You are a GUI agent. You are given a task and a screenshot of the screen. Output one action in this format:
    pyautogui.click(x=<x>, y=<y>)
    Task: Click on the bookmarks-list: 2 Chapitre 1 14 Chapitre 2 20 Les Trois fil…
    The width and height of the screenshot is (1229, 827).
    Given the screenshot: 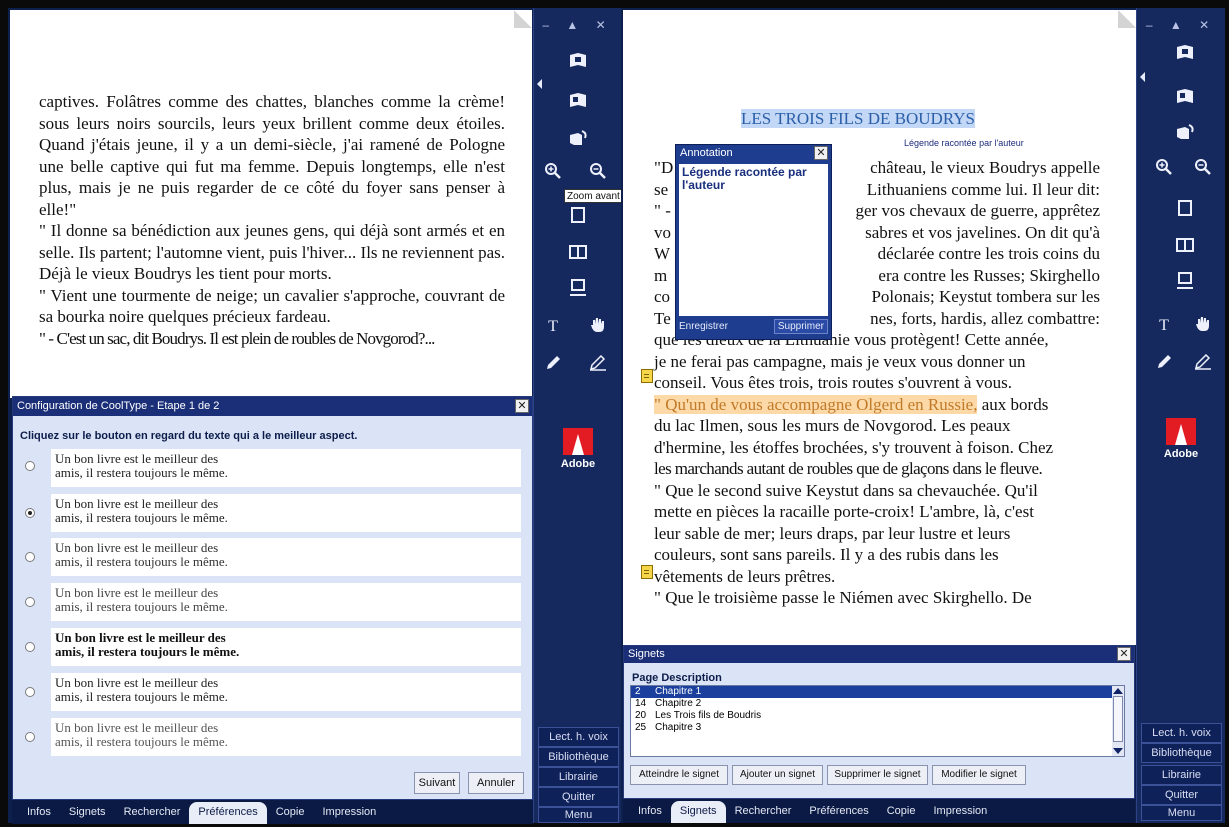 What is the action you would take?
    pyautogui.click(x=877, y=721)
    